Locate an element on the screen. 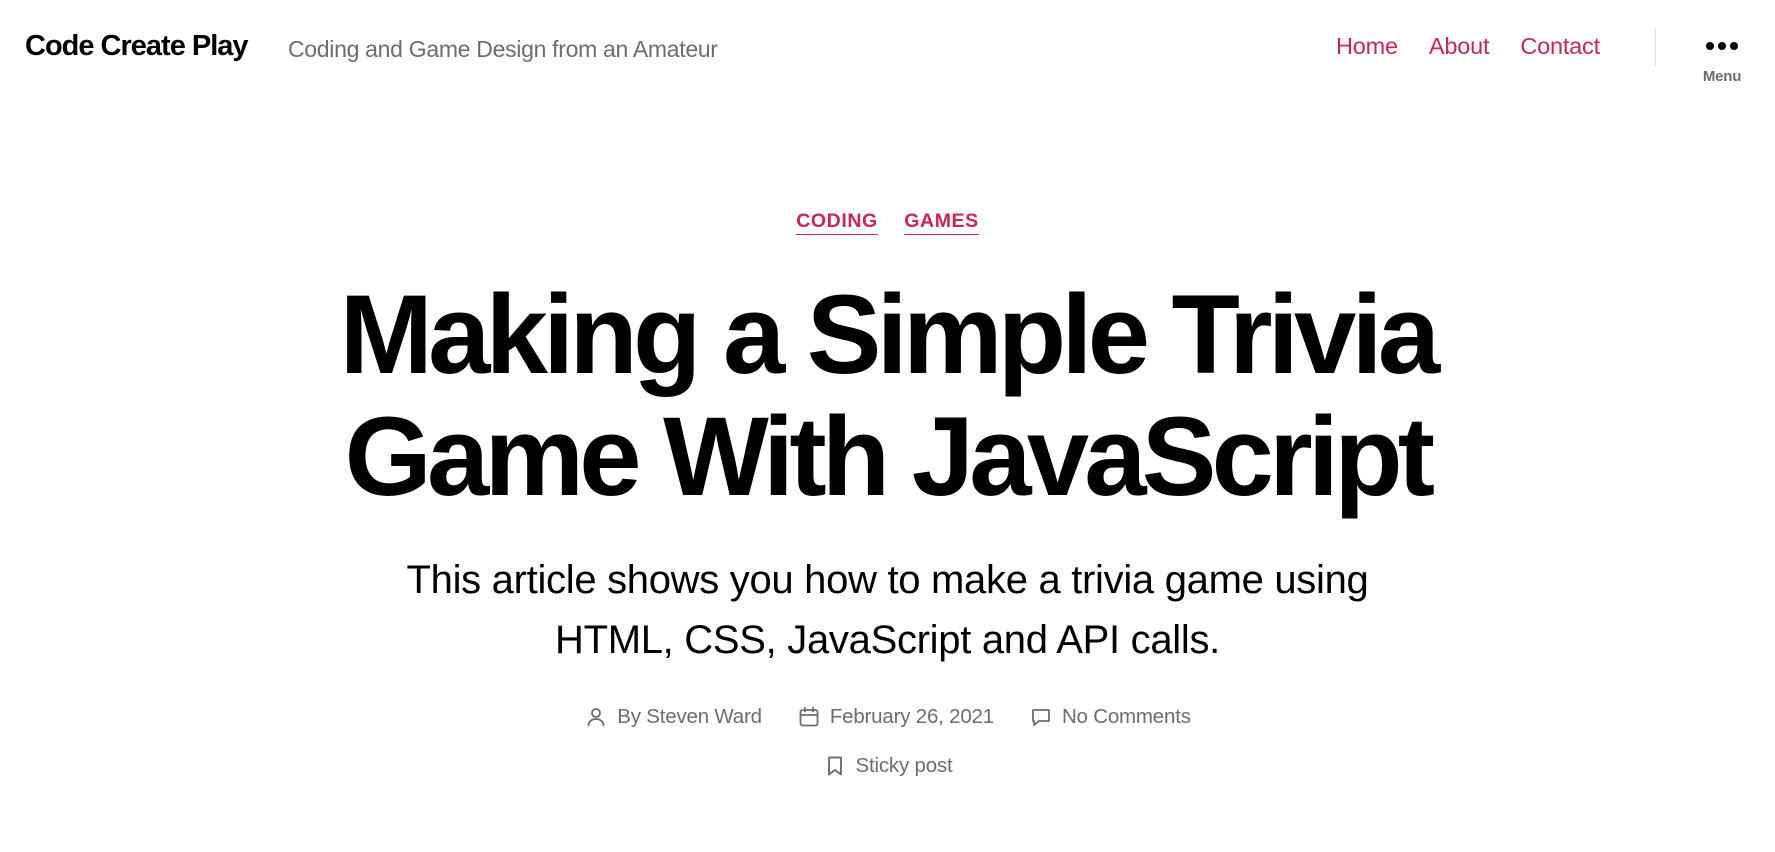 The width and height of the screenshot is (1775, 852). post-author-link: By Steven Ward is located at coordinates (689, 717).